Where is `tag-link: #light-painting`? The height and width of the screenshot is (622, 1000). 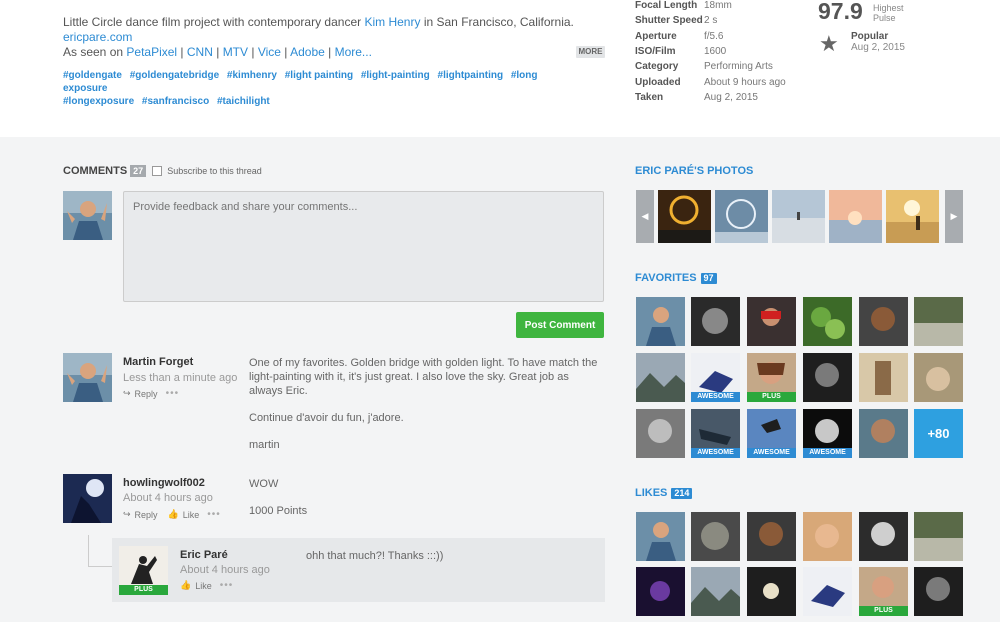
tag-link: #light-painting is located at coordinates (395, 75).